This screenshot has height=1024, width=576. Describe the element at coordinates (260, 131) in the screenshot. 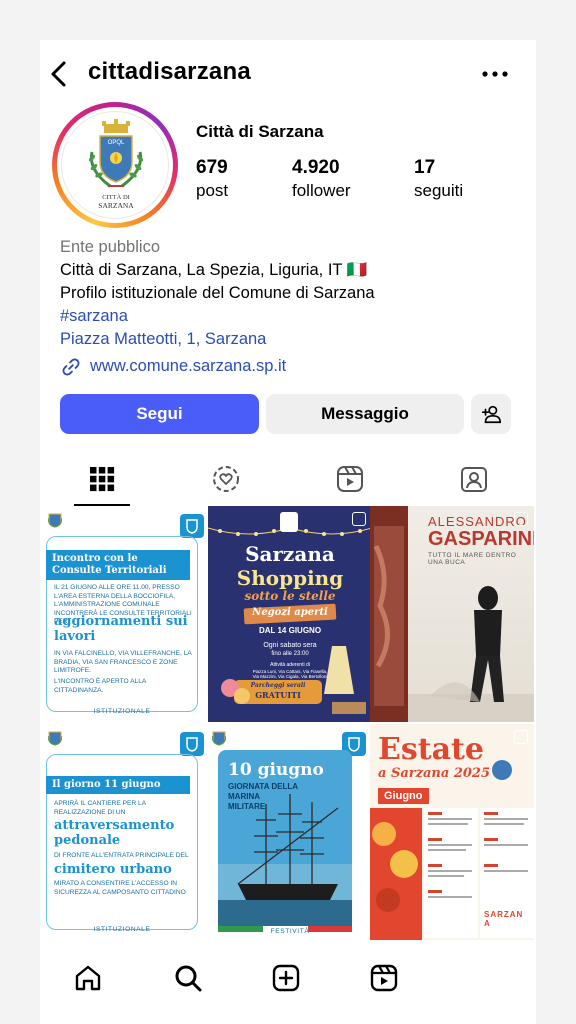

I see `display-name: Città di Sarzana` at that location.